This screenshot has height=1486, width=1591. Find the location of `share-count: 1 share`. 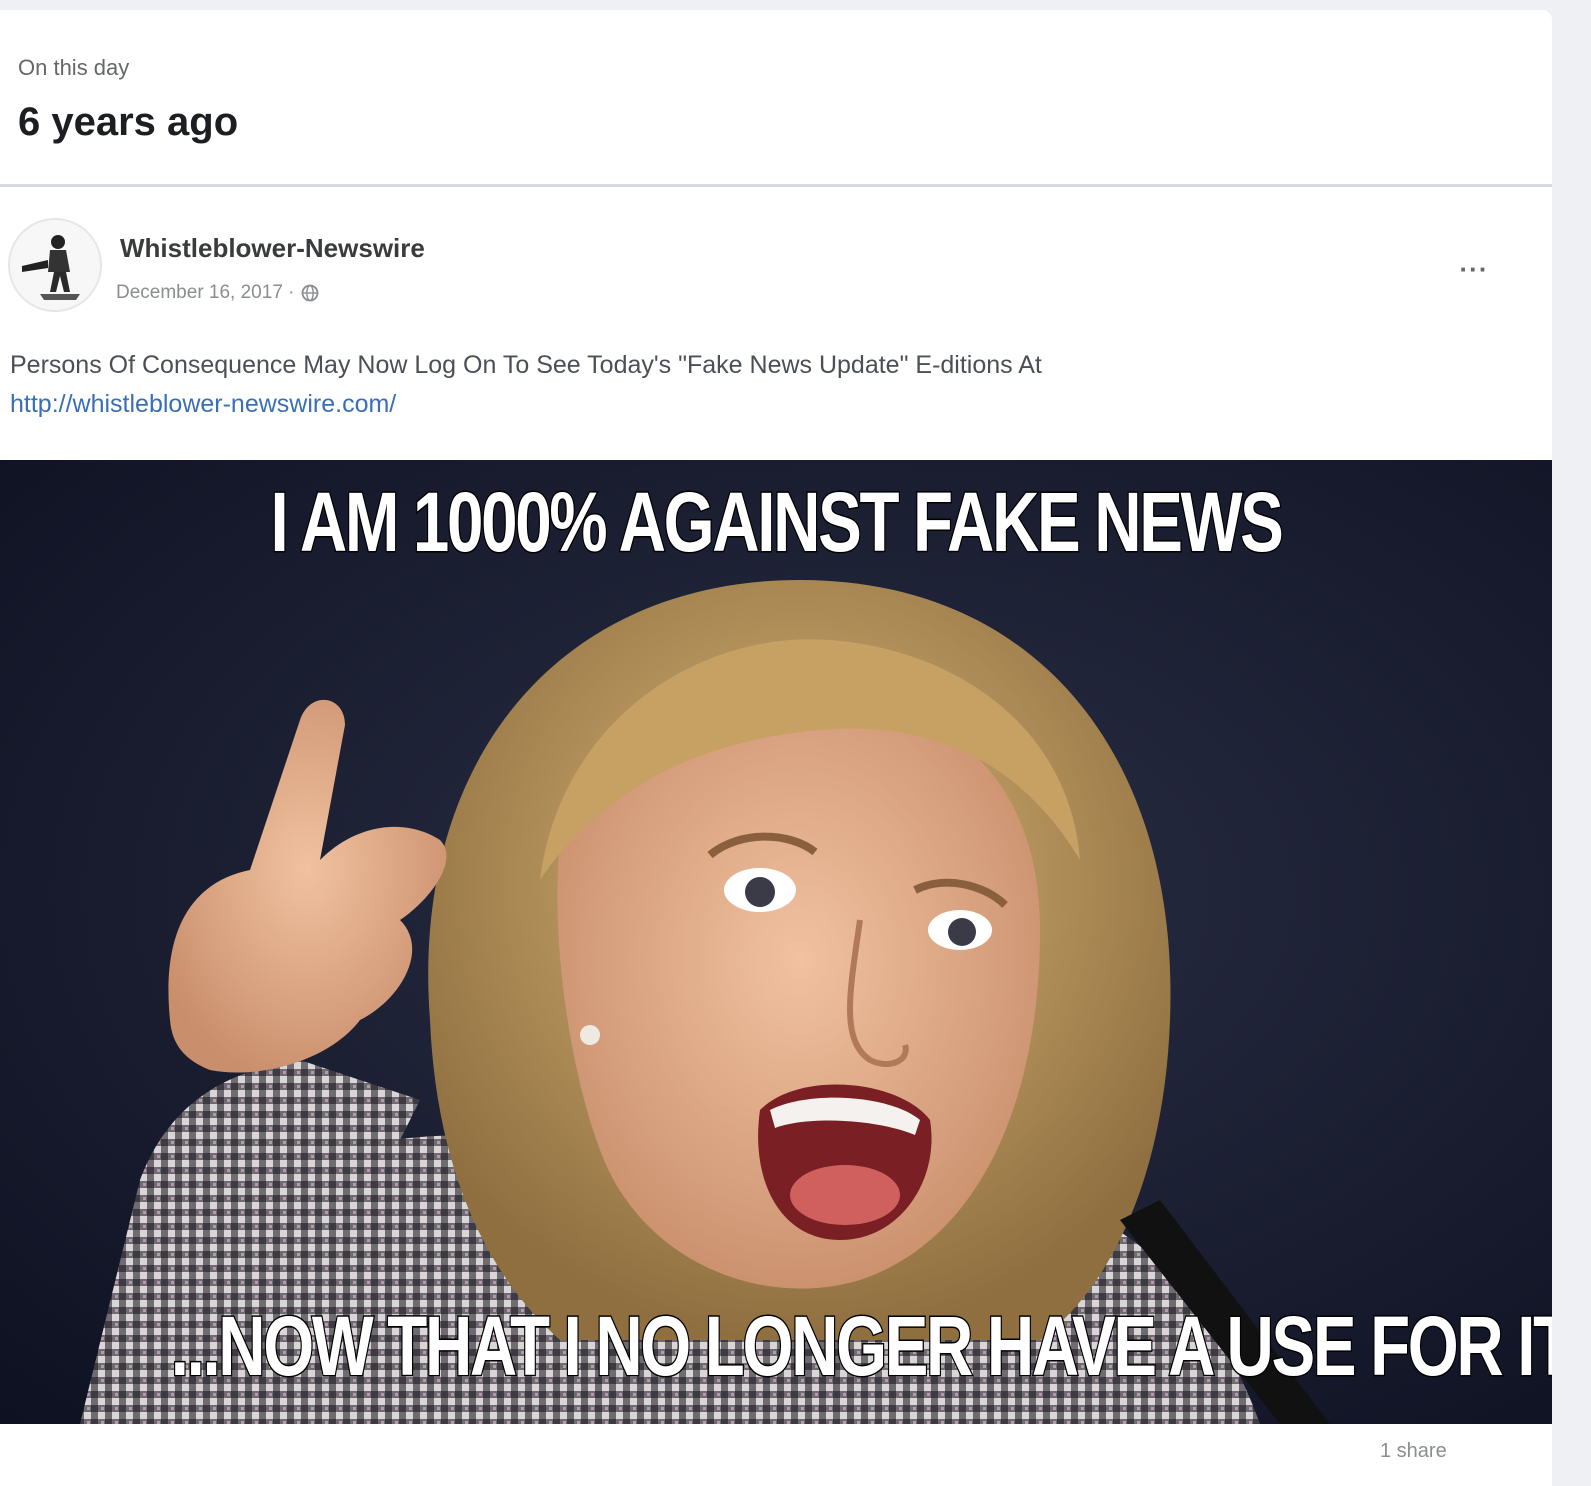

share-count: 1 share is located at coordinates (1413, 1451).